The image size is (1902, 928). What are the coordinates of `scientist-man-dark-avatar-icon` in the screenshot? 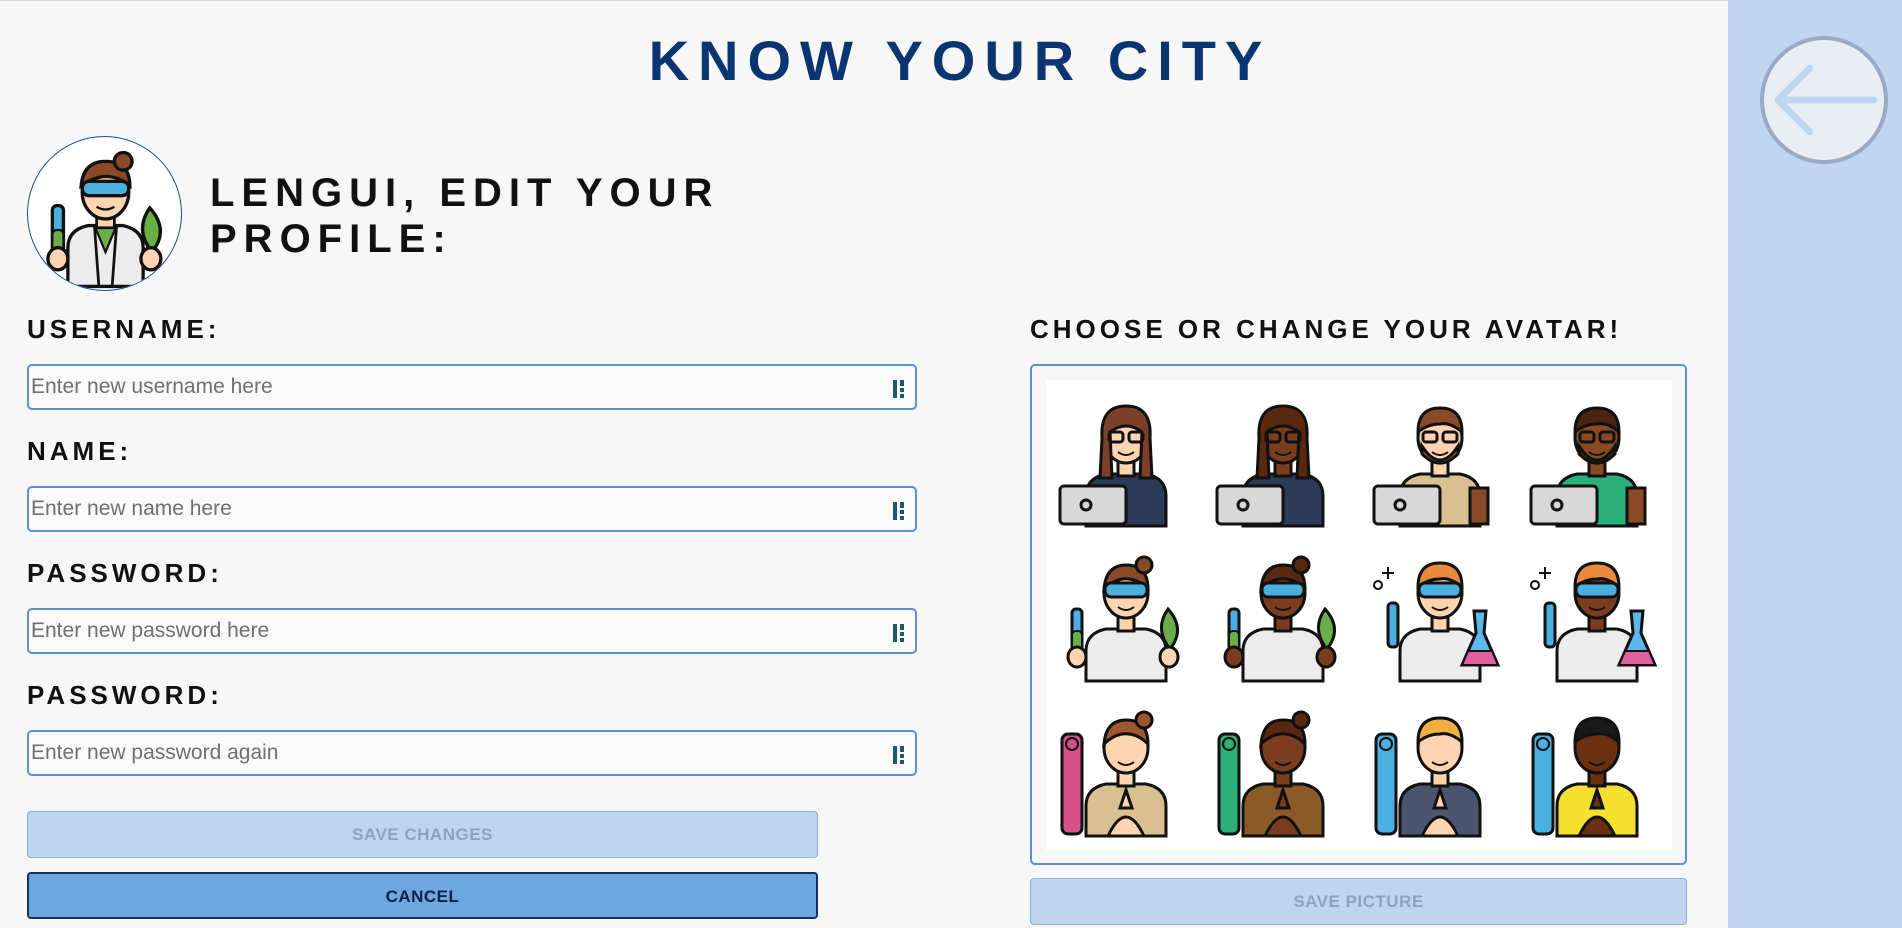 It's located at (1594, 622).